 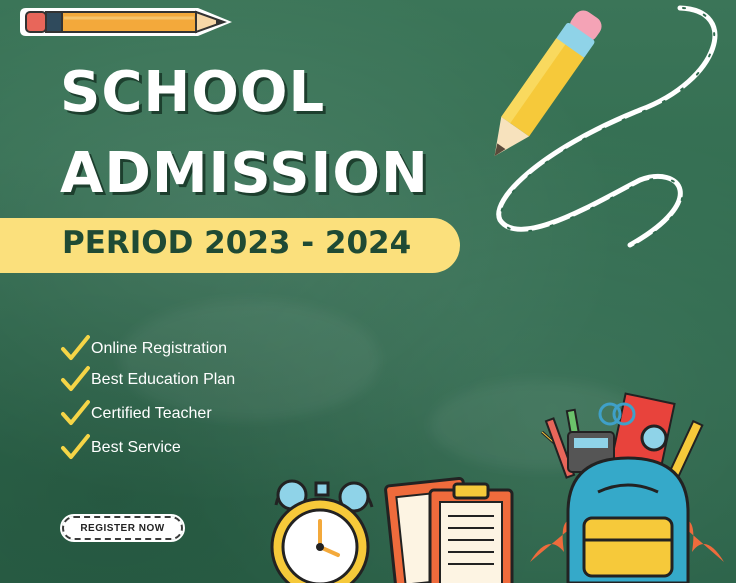 I want to click on feature-item: Certified Teacher, so click(x=136, y=414).